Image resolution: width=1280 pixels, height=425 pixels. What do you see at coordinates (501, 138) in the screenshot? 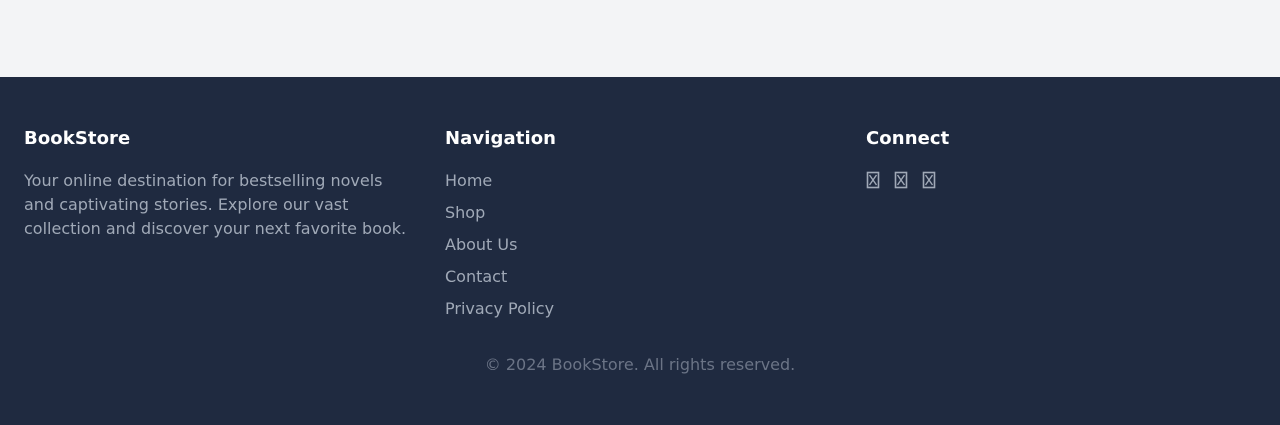
I see `footer-navigation-title: Navigation` at bounding box center [501, 138].